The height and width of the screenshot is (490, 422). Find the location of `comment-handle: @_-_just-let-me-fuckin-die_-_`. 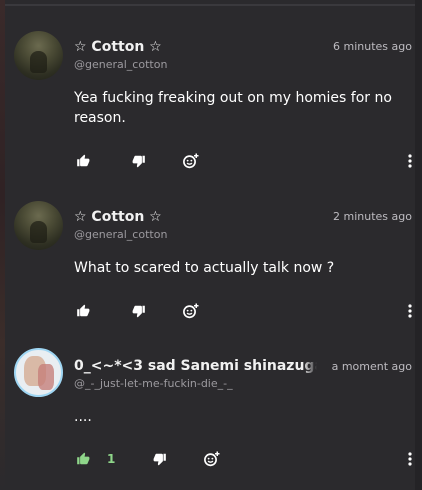

comment-handle: @_-_just-let-me-fuckin-die_-_ is located at coordinates (153, 383).